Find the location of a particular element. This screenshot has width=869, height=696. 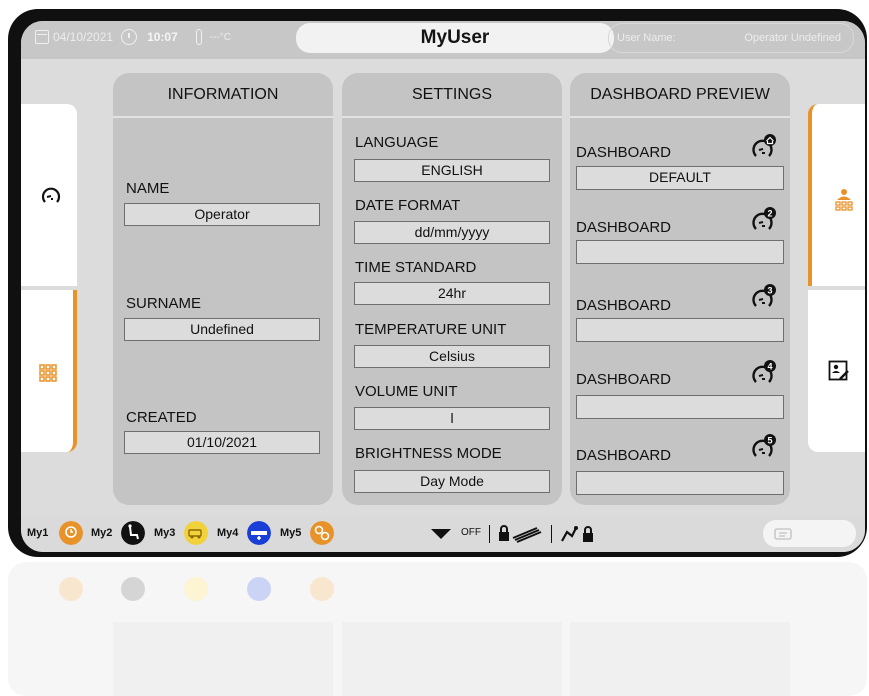

svg-text: 5 is located at coordinates (769, 441).